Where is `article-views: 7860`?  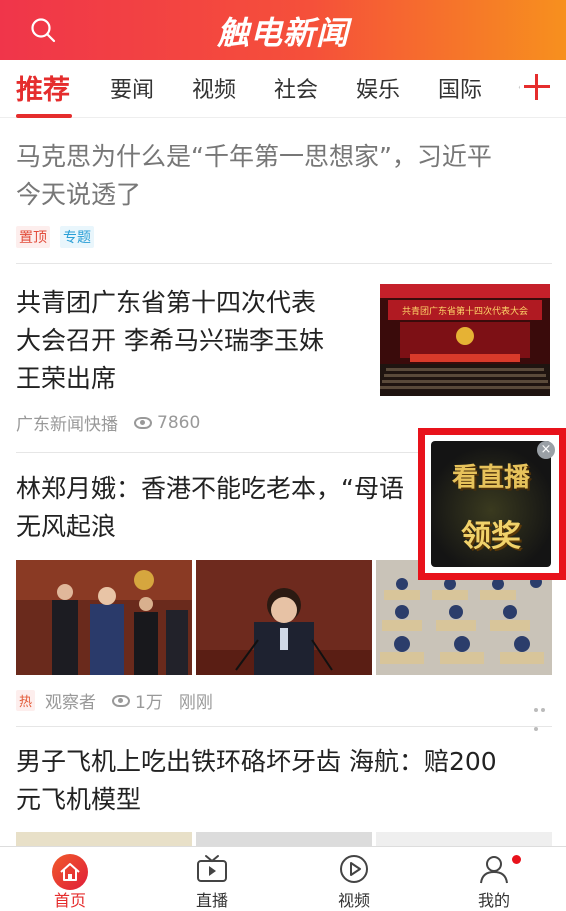
article-views: 7860 is located at coordinates (179, 422).